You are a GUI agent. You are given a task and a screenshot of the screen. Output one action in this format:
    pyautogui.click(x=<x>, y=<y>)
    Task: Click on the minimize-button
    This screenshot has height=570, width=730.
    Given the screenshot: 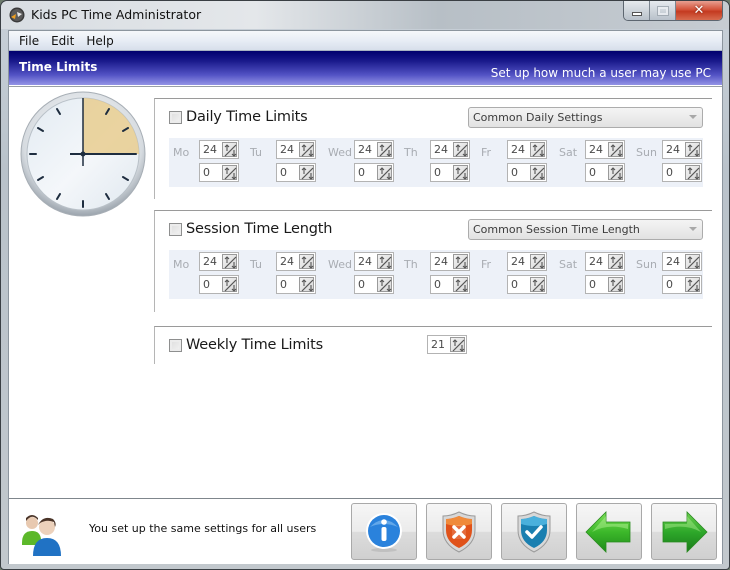 What is the action you would take?
    pyautogui.click(x=637, y=10)
    